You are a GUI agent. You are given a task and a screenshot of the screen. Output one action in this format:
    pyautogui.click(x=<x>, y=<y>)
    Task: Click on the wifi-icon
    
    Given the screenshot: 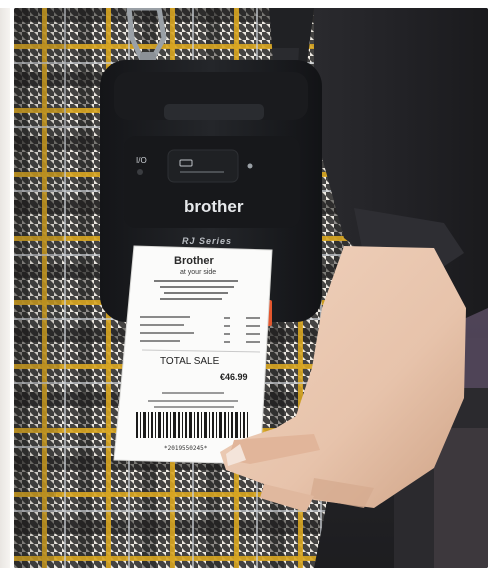 What is the action you would take?
    pyautogui.click(x=250, y=166)
    